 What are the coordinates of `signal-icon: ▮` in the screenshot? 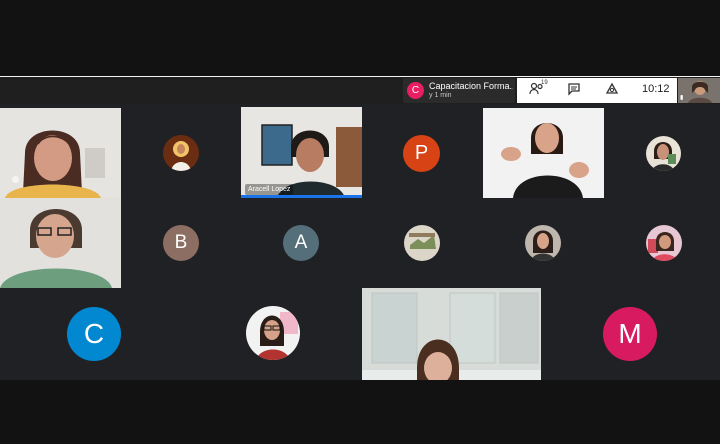 It's located at (682, 98).